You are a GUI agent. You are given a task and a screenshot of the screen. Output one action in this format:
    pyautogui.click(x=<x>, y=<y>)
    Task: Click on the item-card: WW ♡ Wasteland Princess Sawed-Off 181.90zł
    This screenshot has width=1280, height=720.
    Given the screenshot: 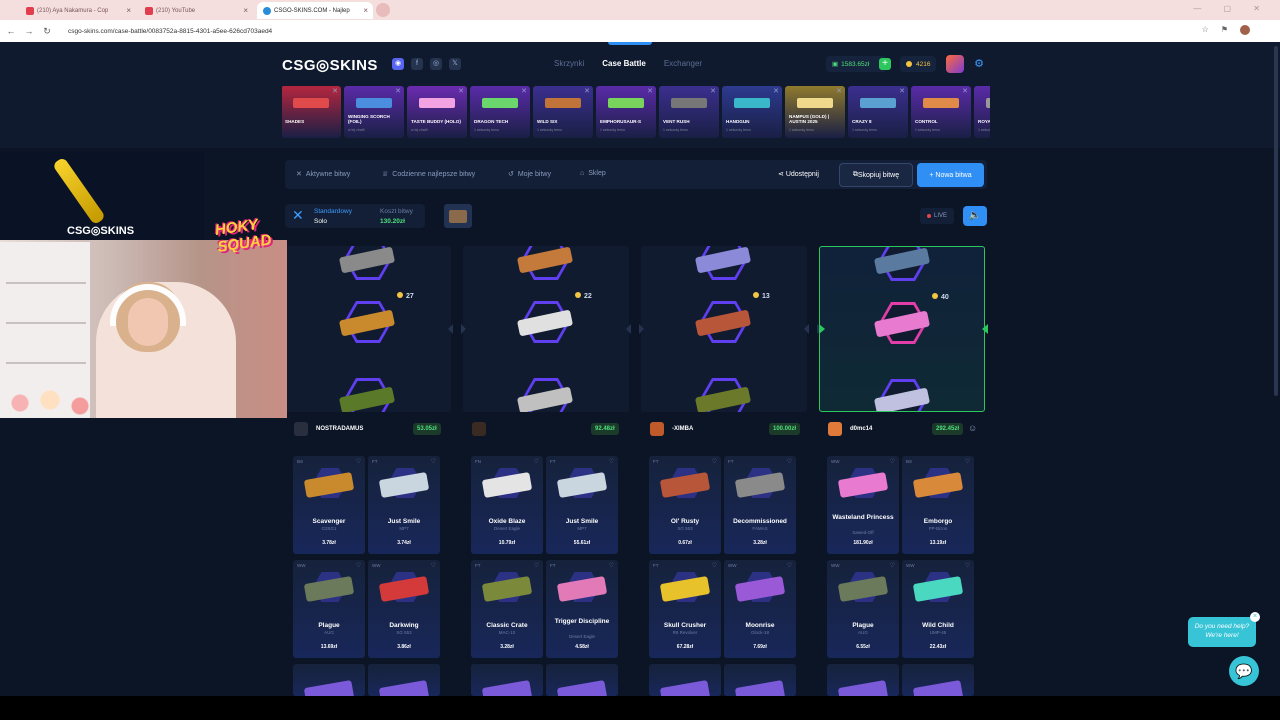 What is the action you would take?
    pyautogui.click(x=863, y=505)
    